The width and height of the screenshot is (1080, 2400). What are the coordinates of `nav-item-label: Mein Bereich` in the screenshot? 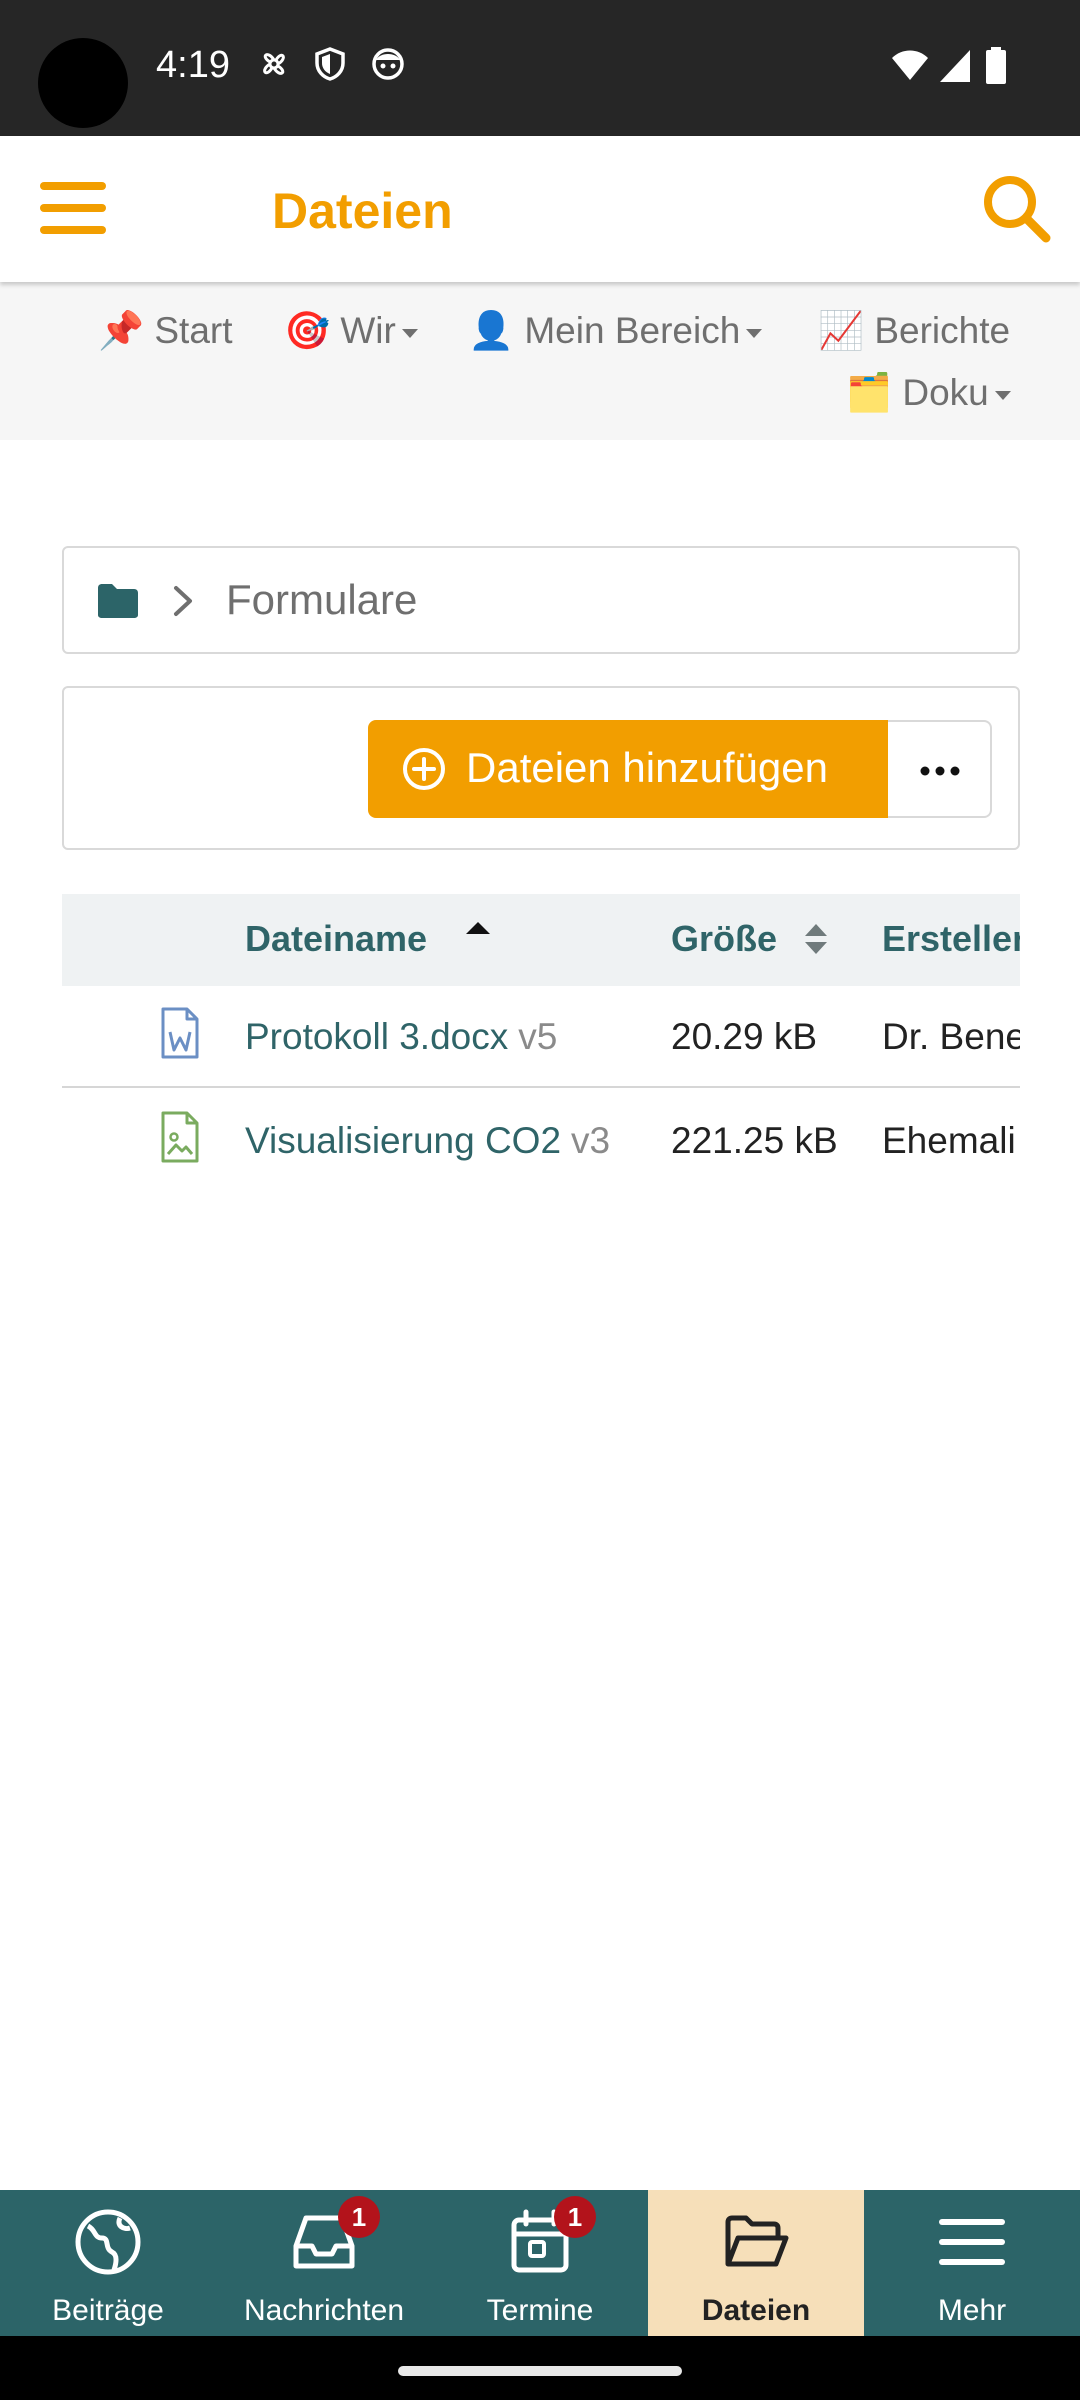 It's located at (632, 330).